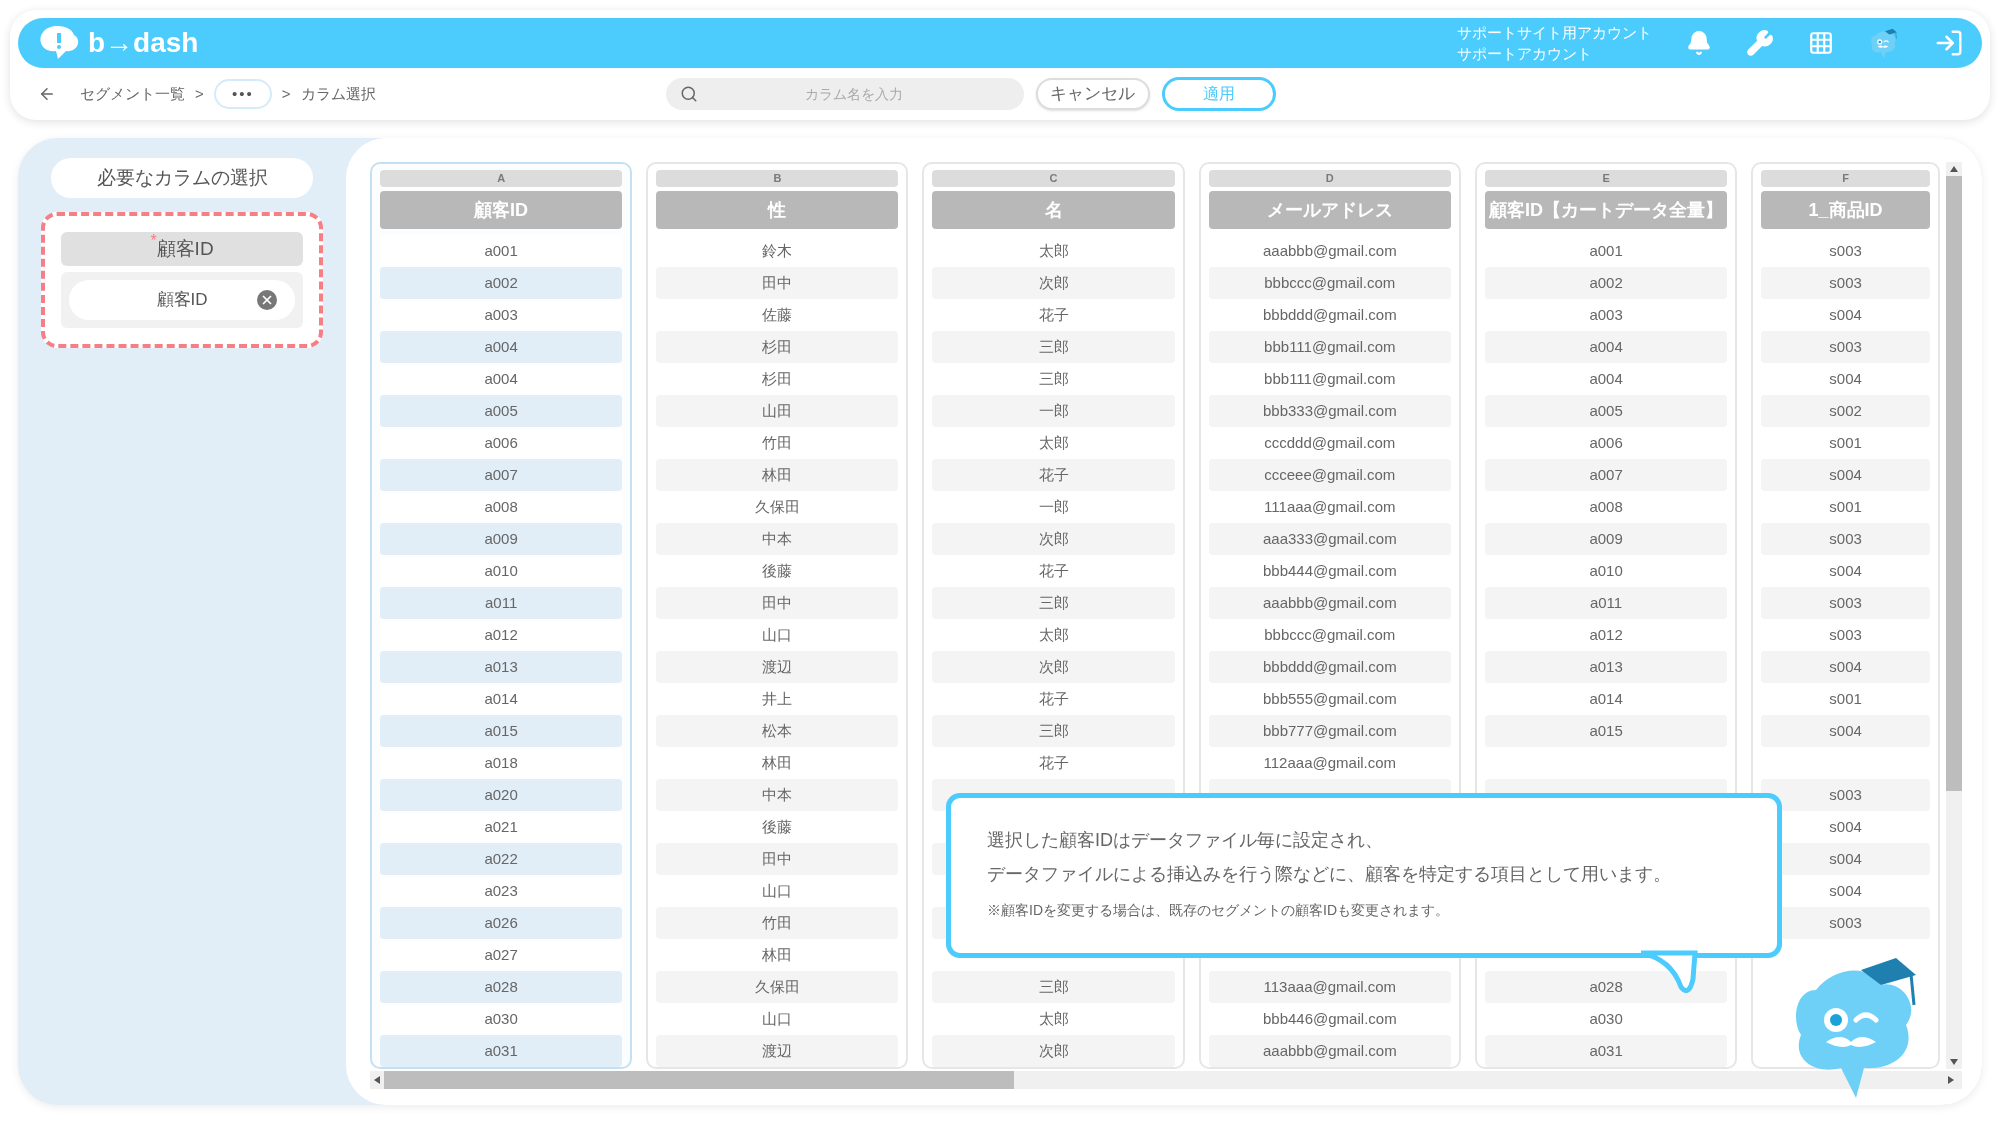  I want to click on table-cell: a021, so click(501, 827).